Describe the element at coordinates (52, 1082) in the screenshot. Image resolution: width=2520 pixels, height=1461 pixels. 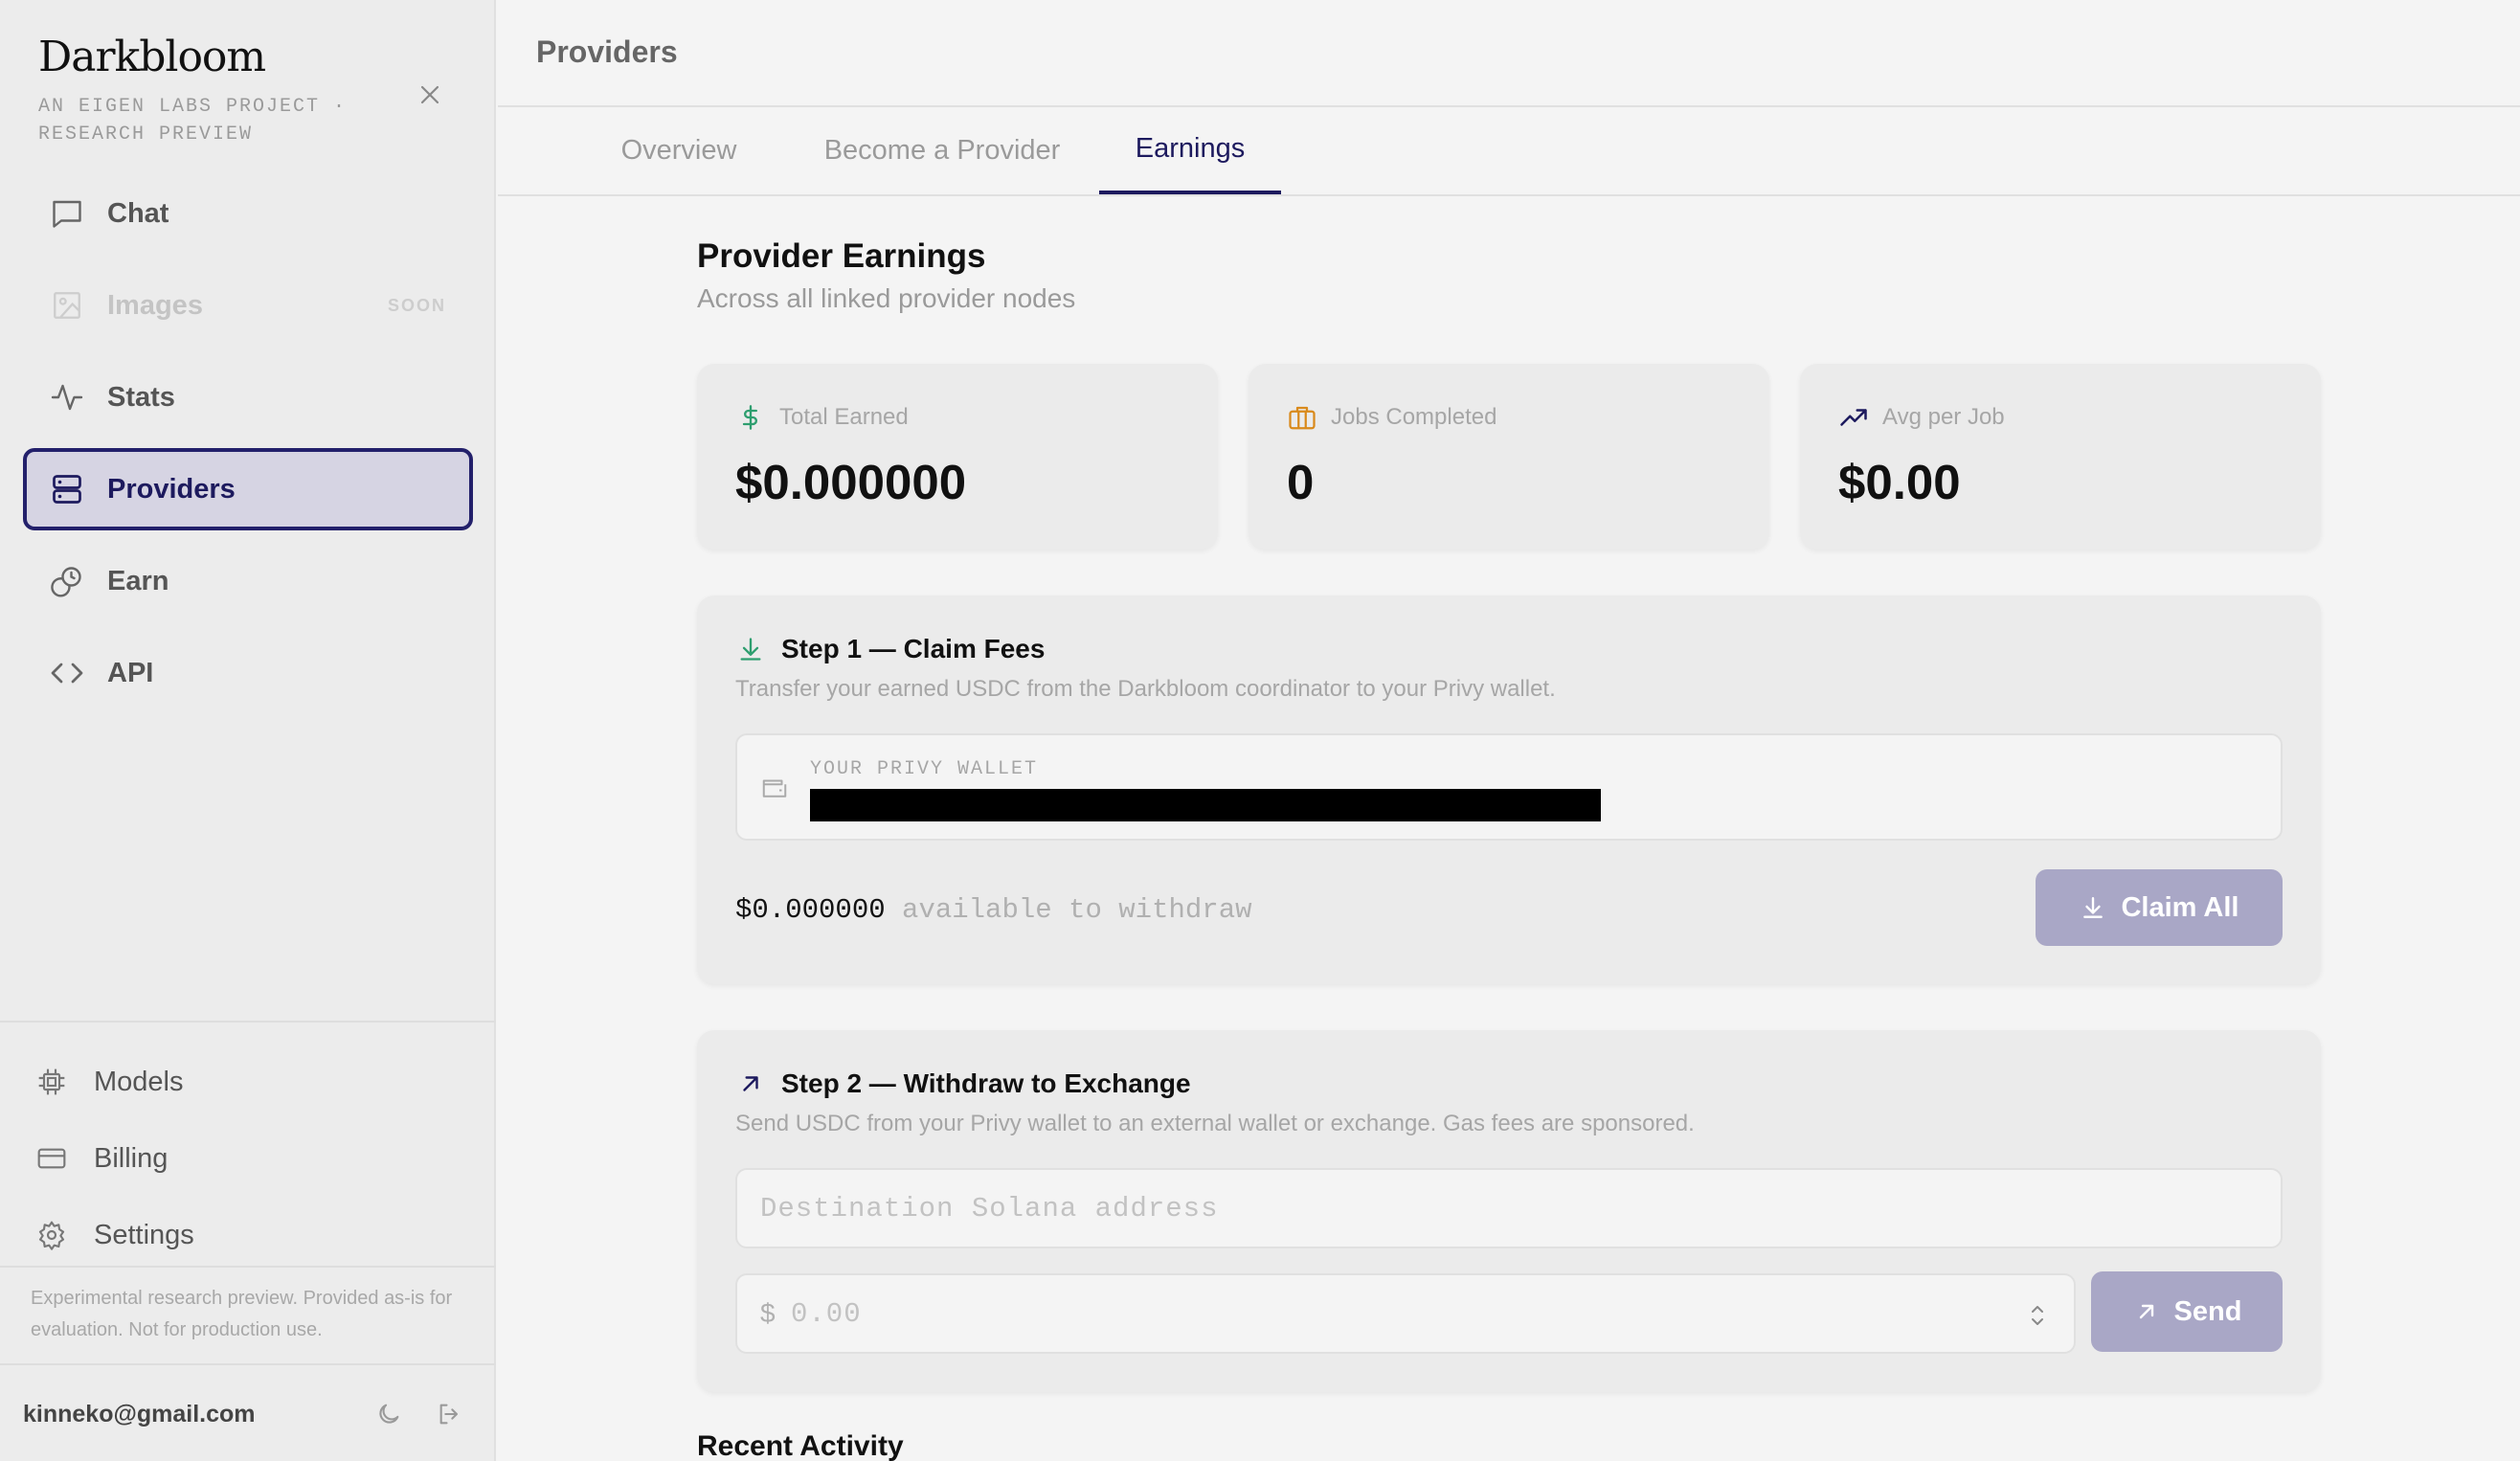
I see `chip-icon` at that location.